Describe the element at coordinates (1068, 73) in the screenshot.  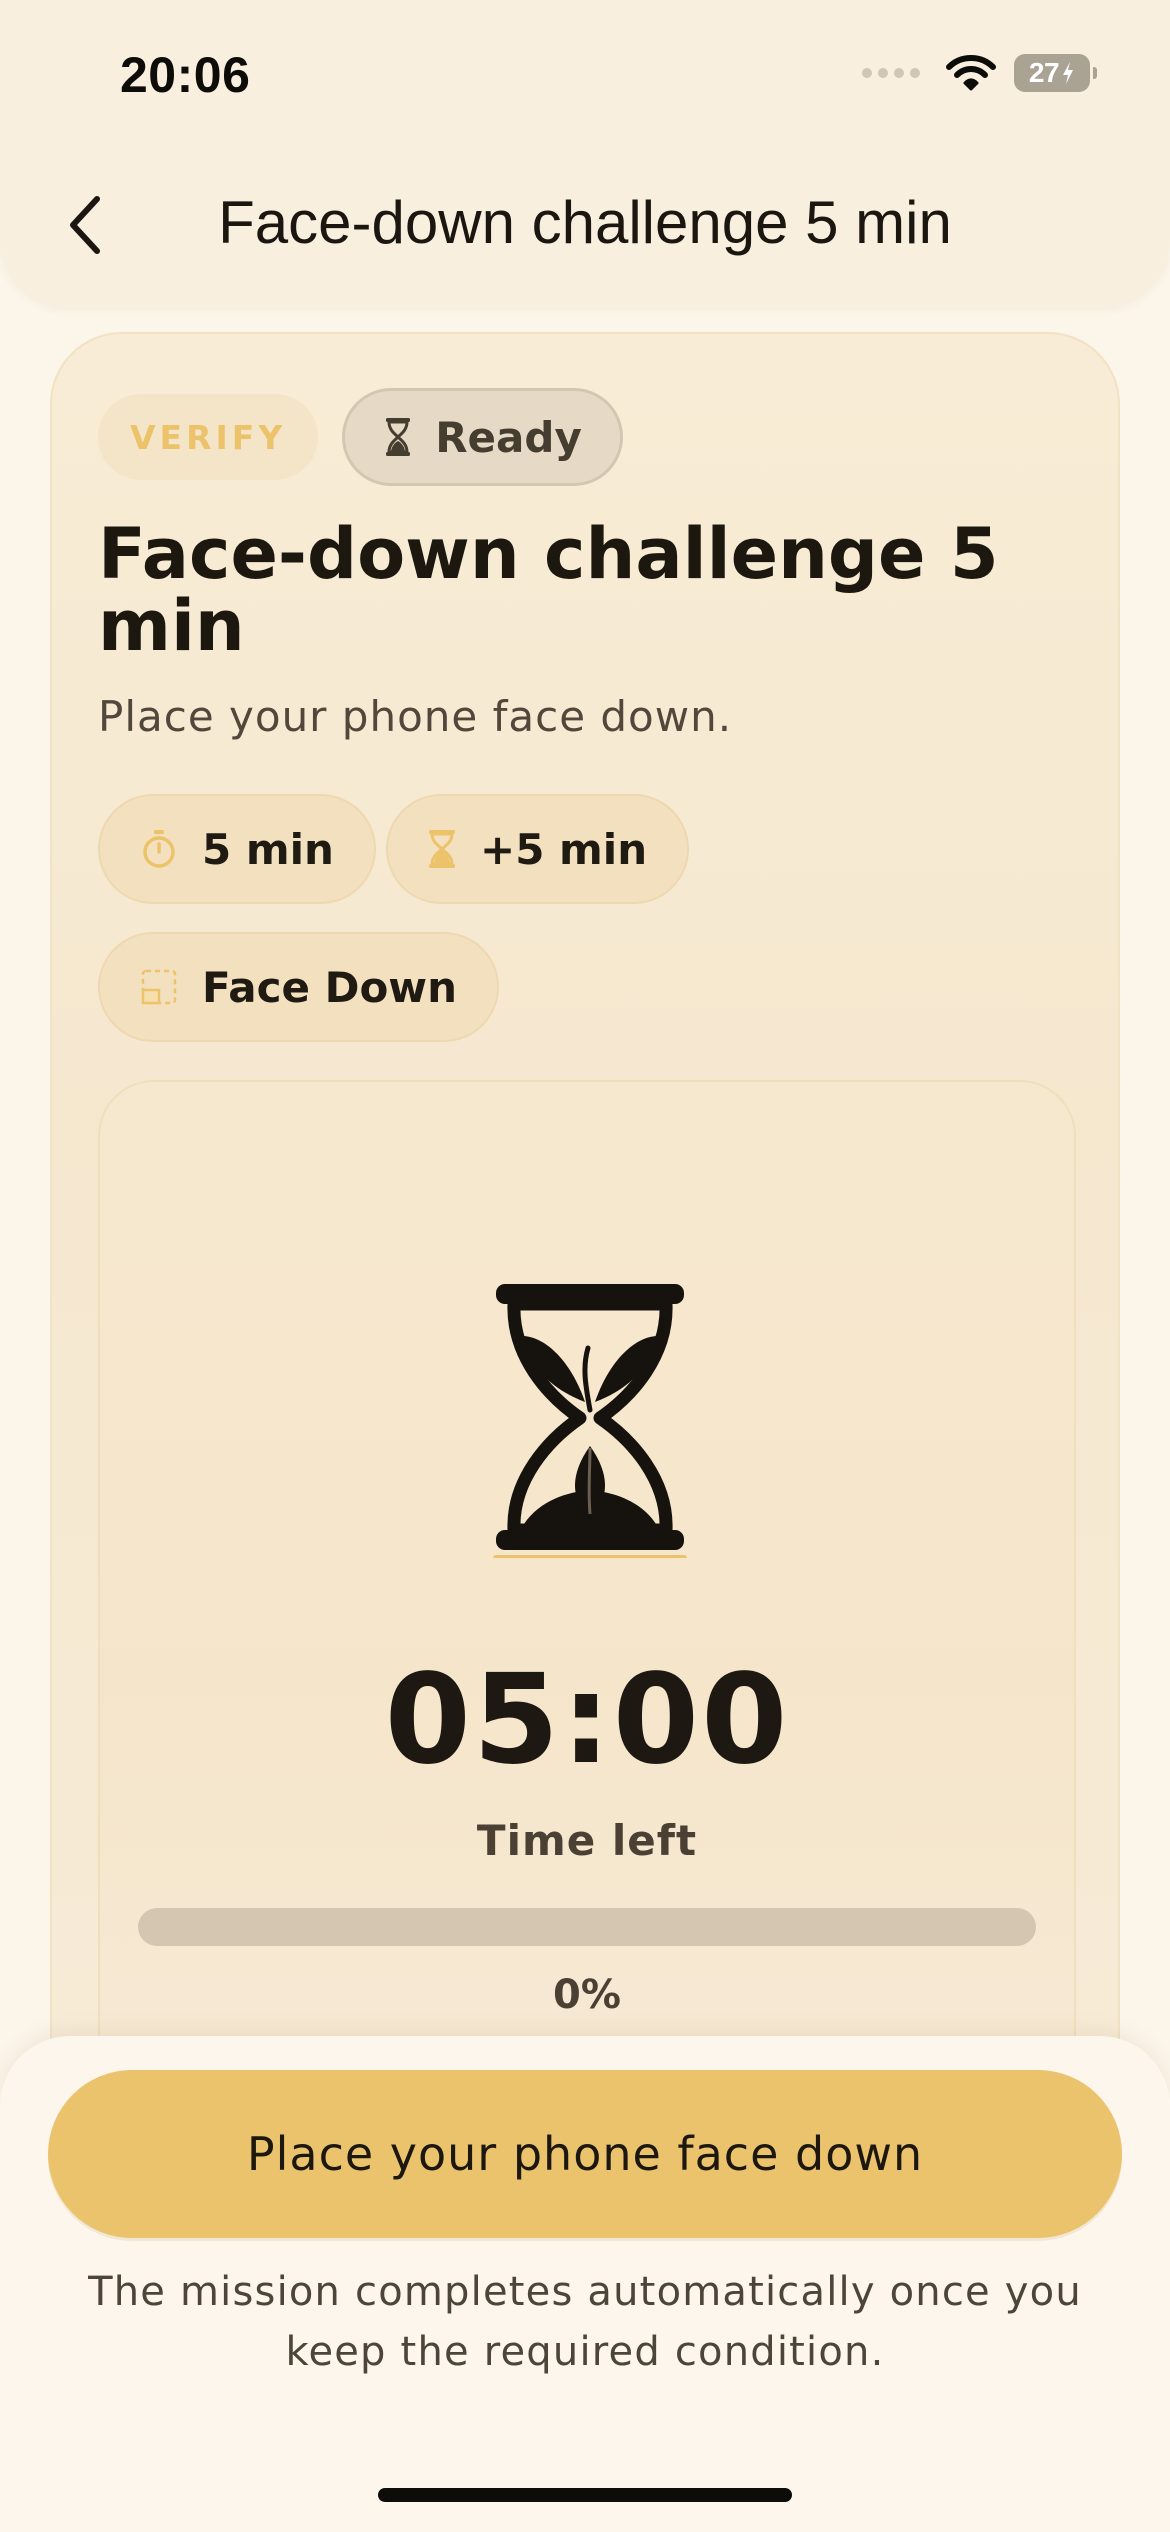
I see `charging-bolt-icon` at that location.